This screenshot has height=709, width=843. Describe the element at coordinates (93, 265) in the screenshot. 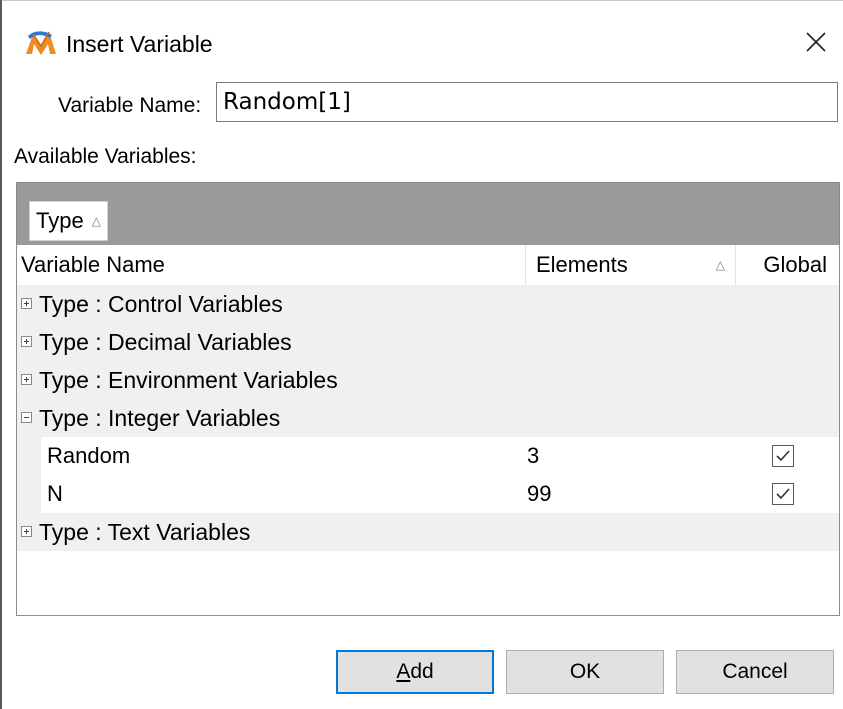

I see `column-header-variable-name: Variable Name` at that location.